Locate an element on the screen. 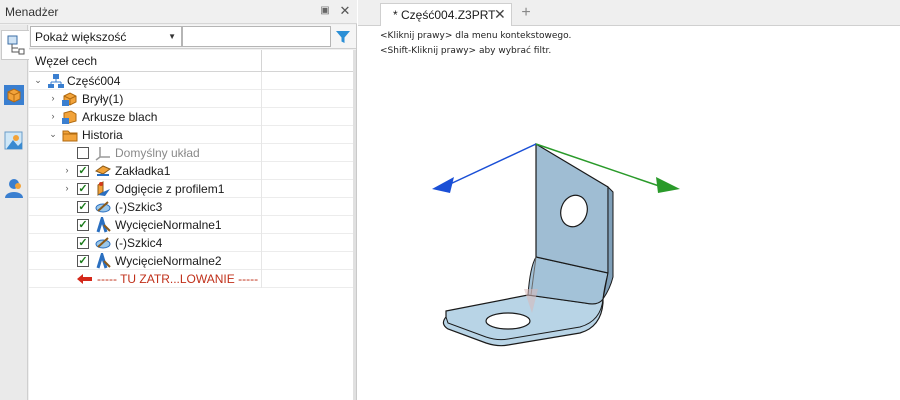  side-tab-part is located at coordinates (14, 95).